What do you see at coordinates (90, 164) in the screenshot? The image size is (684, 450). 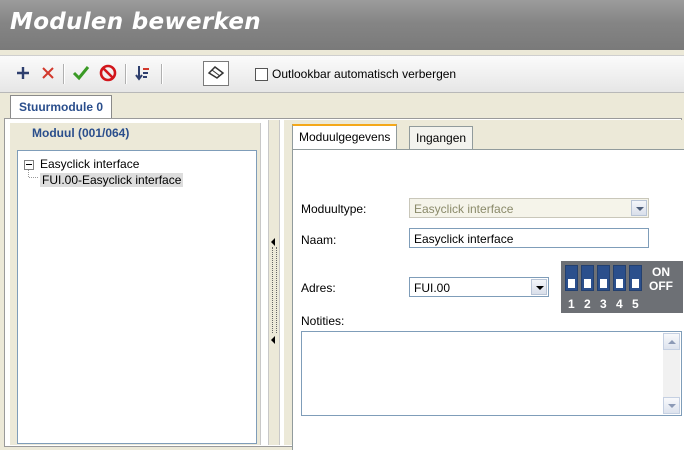 I see `tree-node-root-label: Easyclick interface` at bounding box center [90, 164].